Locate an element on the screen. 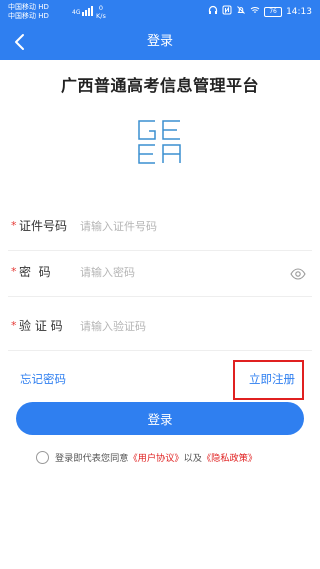 Image resolution: width=320 pixels, height=569 pixels. carrier-info: 中国移动 HD 中国移动 HD is located at coordinates (28, 12).